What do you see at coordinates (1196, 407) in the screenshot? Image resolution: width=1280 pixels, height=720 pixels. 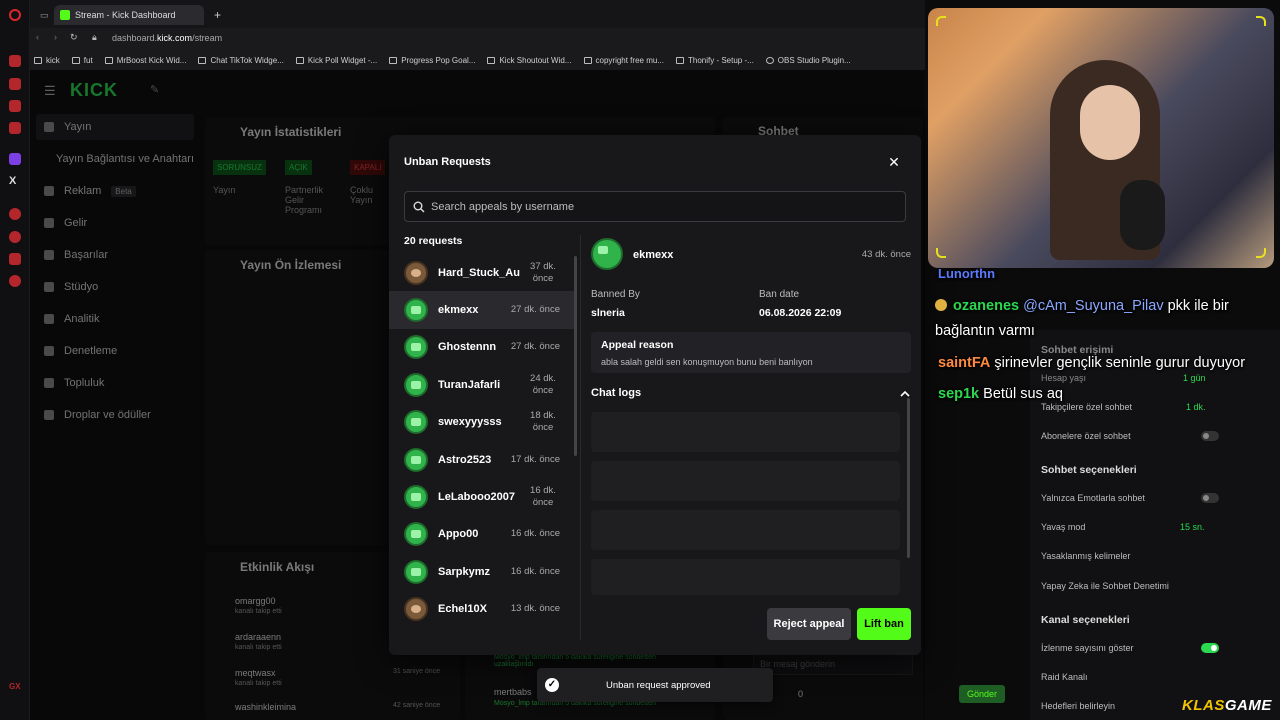 I see `setting-value: 1 dk.` at bounding box center [1196, 407].